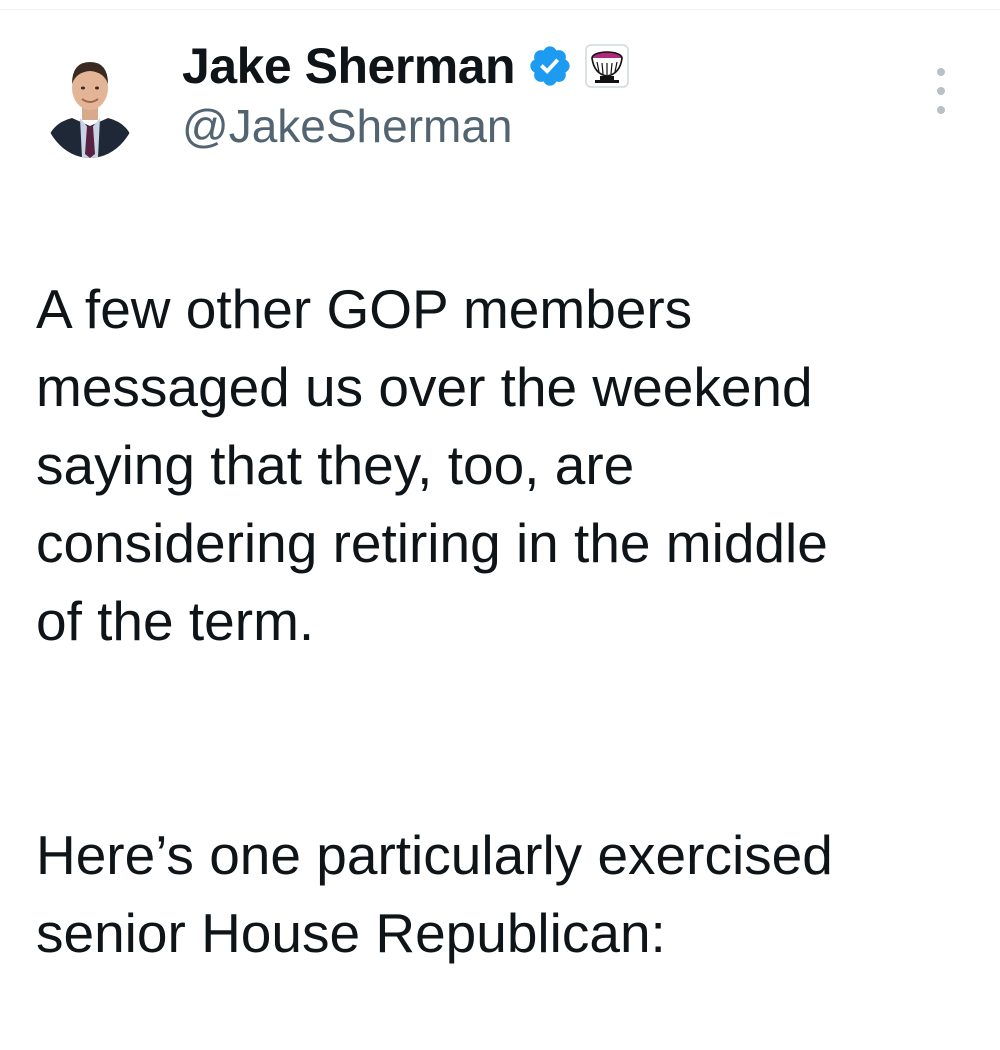  Describe the element at coordinates (607, 66) in the screenshot. I see `affiliate-badge-icon` at that location.